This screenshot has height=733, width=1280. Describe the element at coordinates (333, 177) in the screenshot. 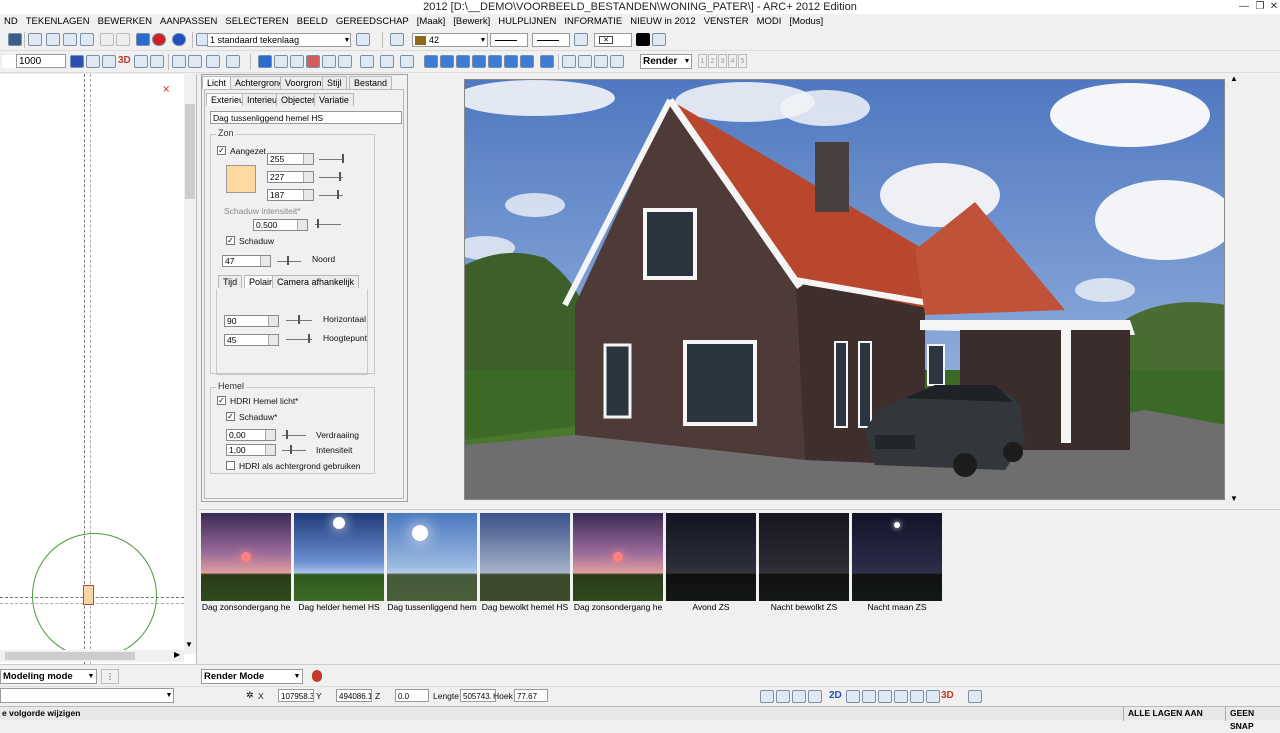

I see `sun-green-slider` at that location.